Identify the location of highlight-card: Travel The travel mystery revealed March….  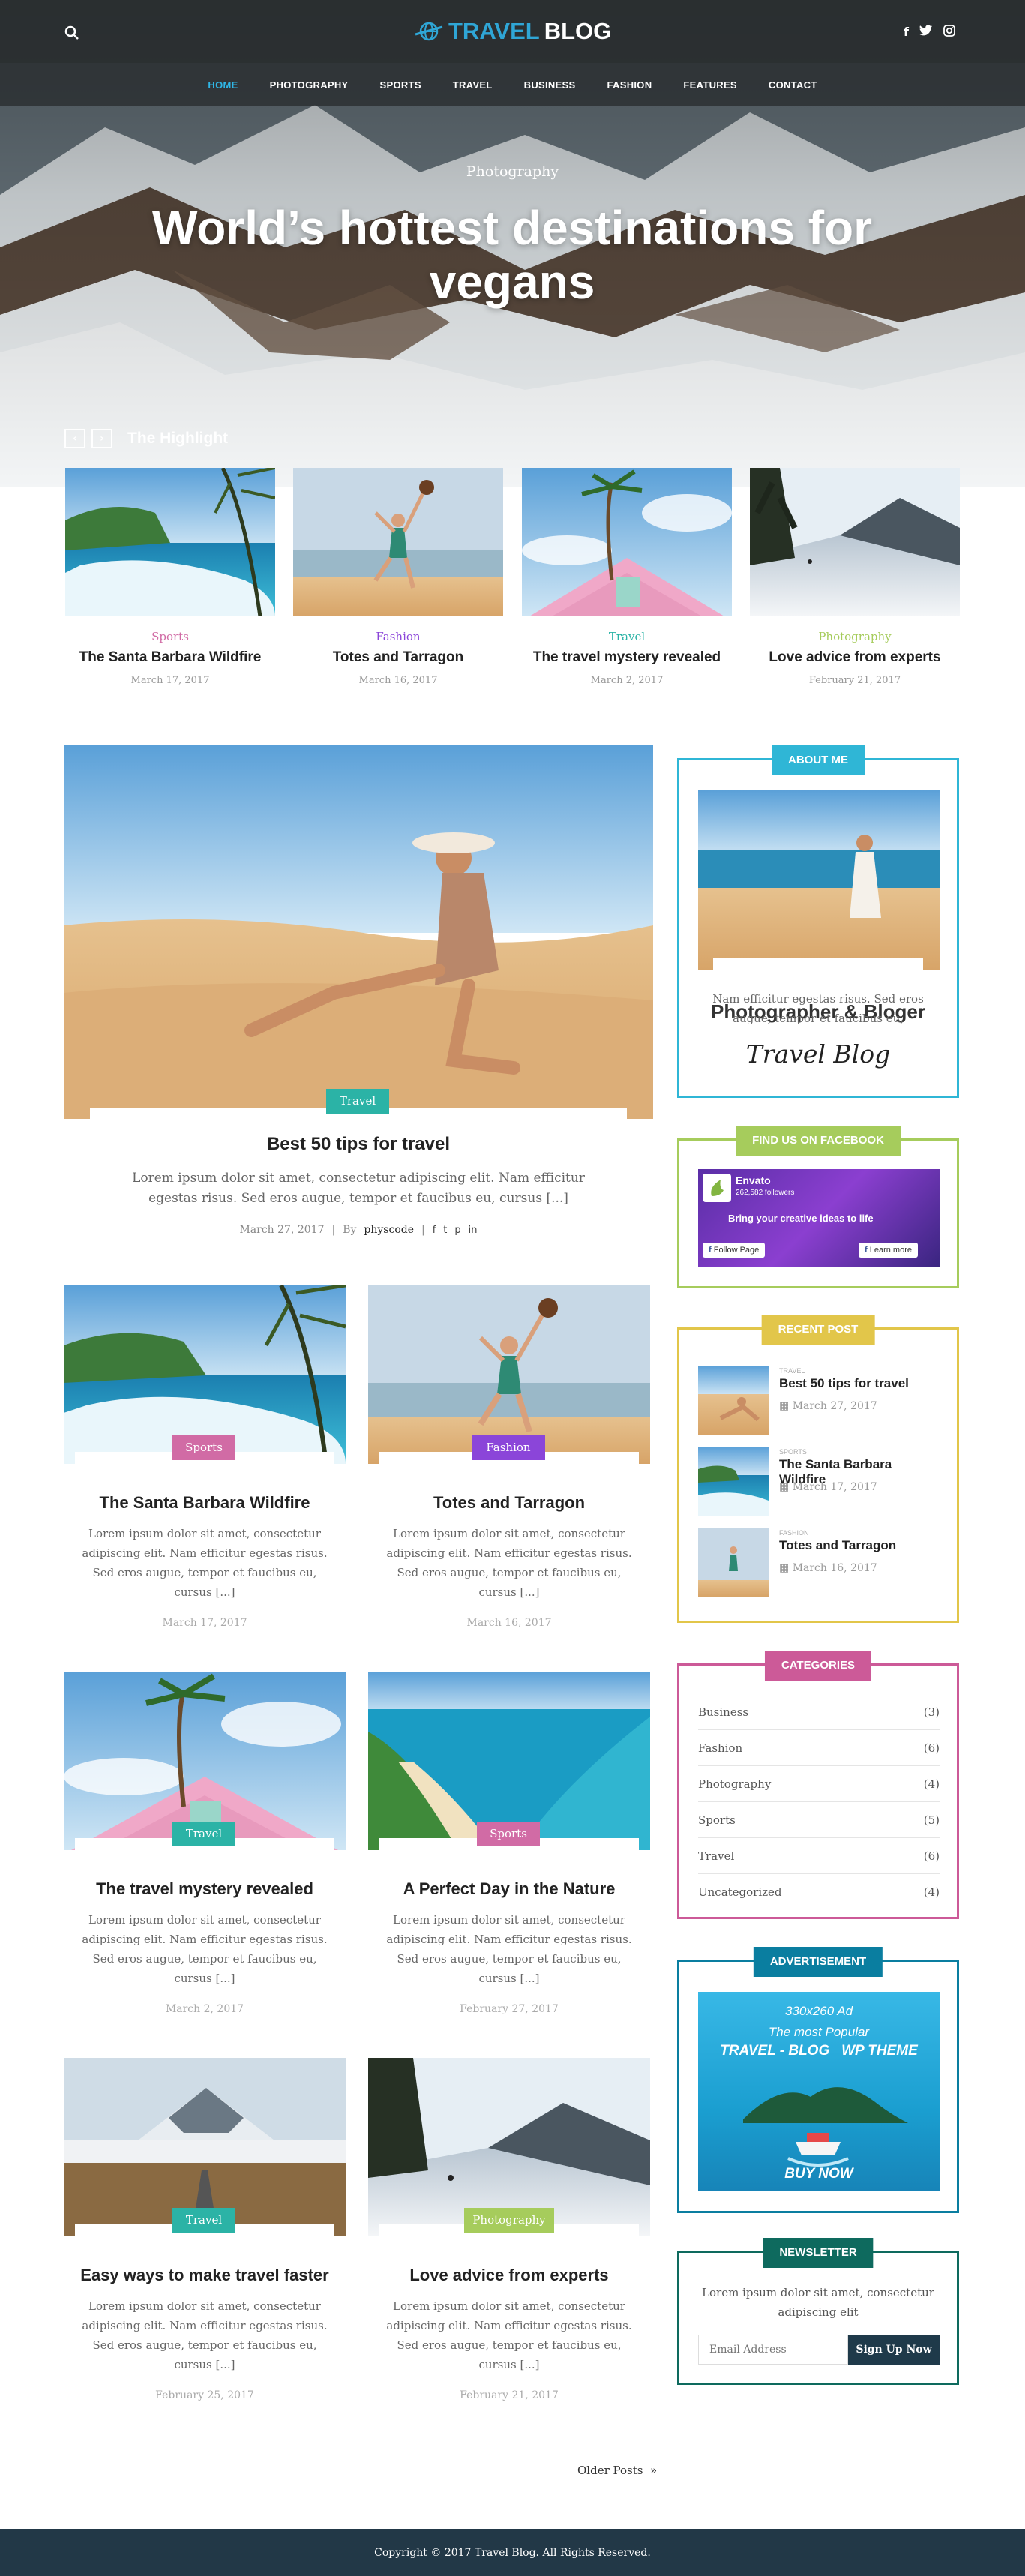
(627, 577).